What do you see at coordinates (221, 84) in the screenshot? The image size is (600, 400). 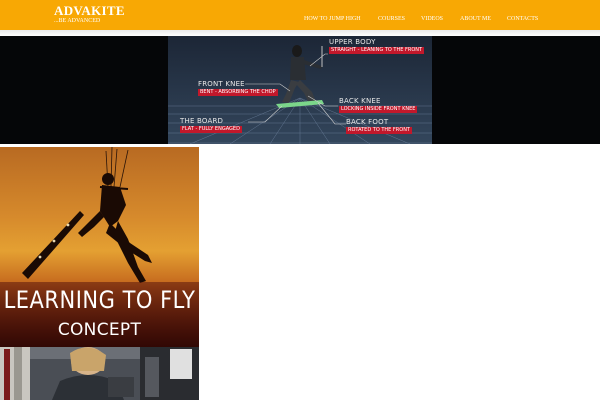 I see `label-front-knee: FRONT KNEE` at bounding box center [221, 84].